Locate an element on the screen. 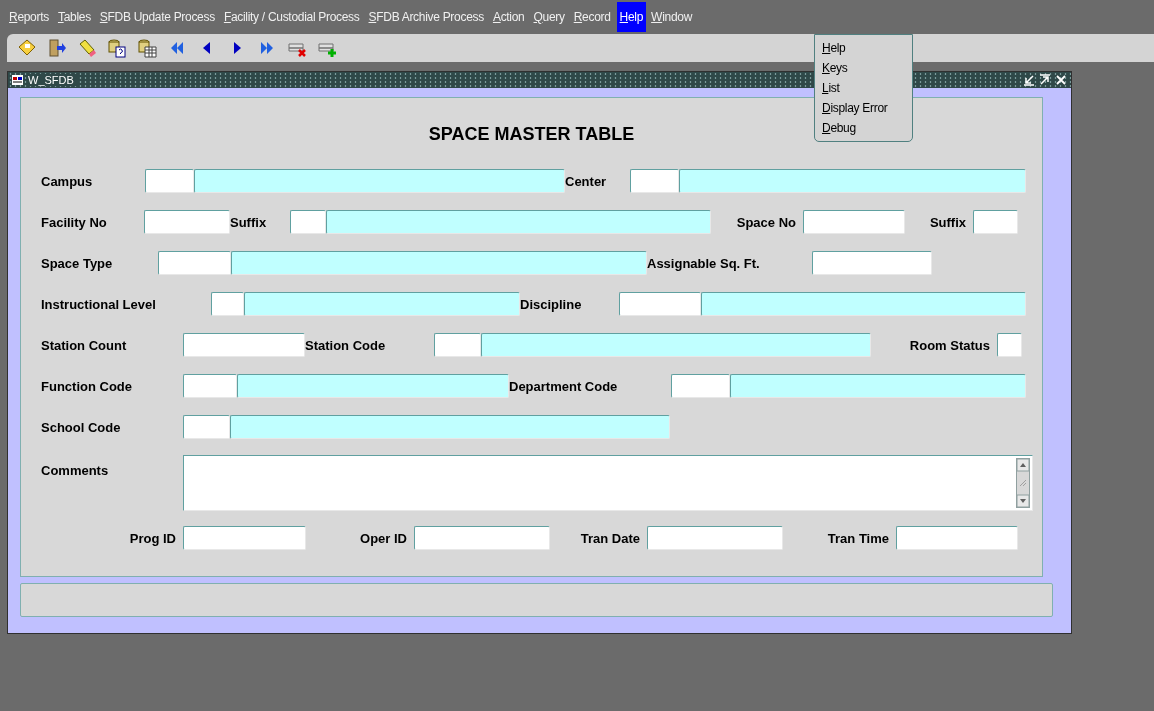 The width and height of the screenshot is (1154, 711). field-label: Tran Date is located at coordinates (610, 538).